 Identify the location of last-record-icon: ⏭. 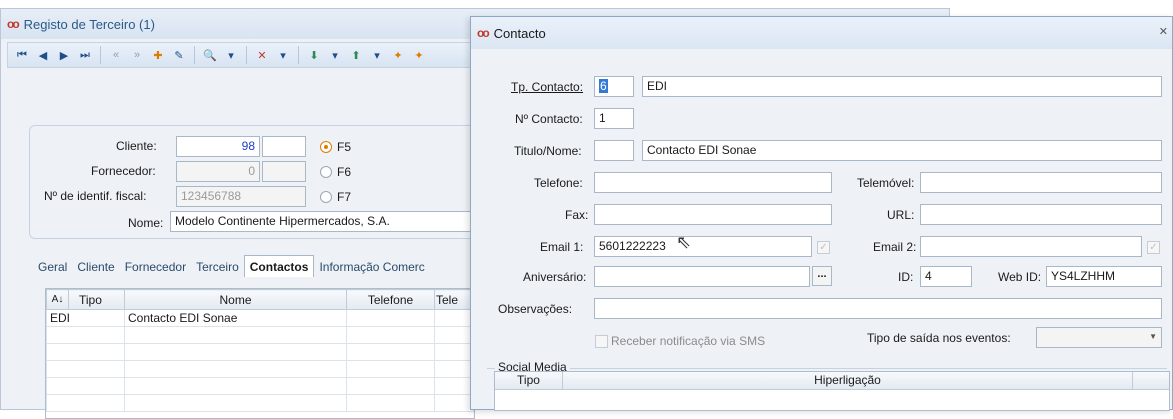
(85, 55).